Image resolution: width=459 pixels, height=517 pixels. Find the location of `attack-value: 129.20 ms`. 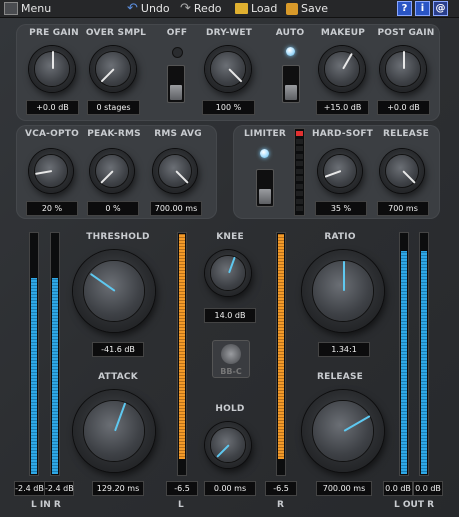

attack-value: 129.20 ms is located at coordinates (118, 488).